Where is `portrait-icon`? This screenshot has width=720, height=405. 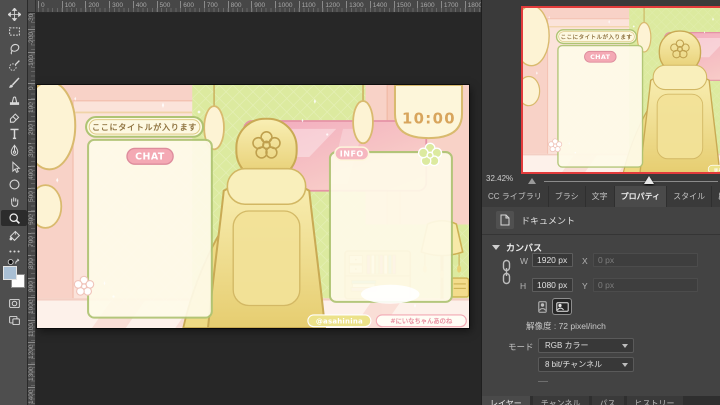 portrait-icon is located at coordinates (542, 306).